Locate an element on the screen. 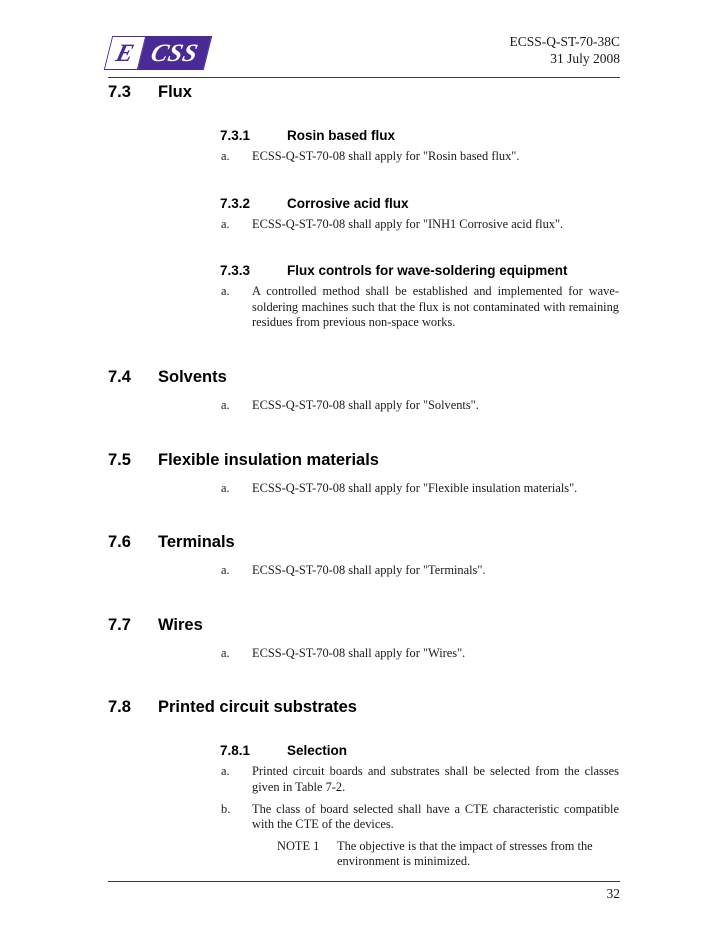 This screenshot has height=942, width=728. section-title: Flux is located at coordinates (175, 92).